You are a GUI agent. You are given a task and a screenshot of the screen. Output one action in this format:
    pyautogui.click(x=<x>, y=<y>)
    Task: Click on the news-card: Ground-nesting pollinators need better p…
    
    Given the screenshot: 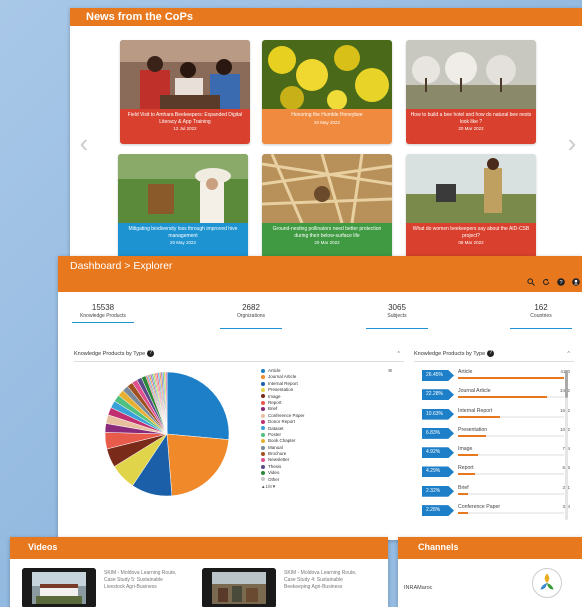 What is the action you would take?
    pyautogui.click(x=327, y=206)
    